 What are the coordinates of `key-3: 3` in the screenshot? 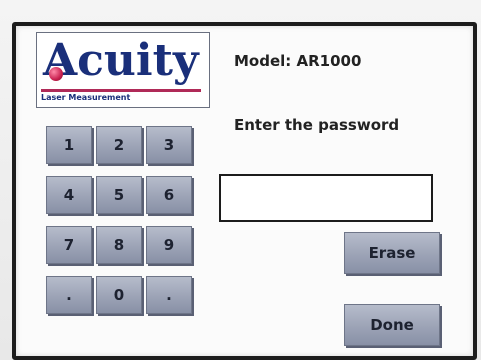 It's located at (169, 145).